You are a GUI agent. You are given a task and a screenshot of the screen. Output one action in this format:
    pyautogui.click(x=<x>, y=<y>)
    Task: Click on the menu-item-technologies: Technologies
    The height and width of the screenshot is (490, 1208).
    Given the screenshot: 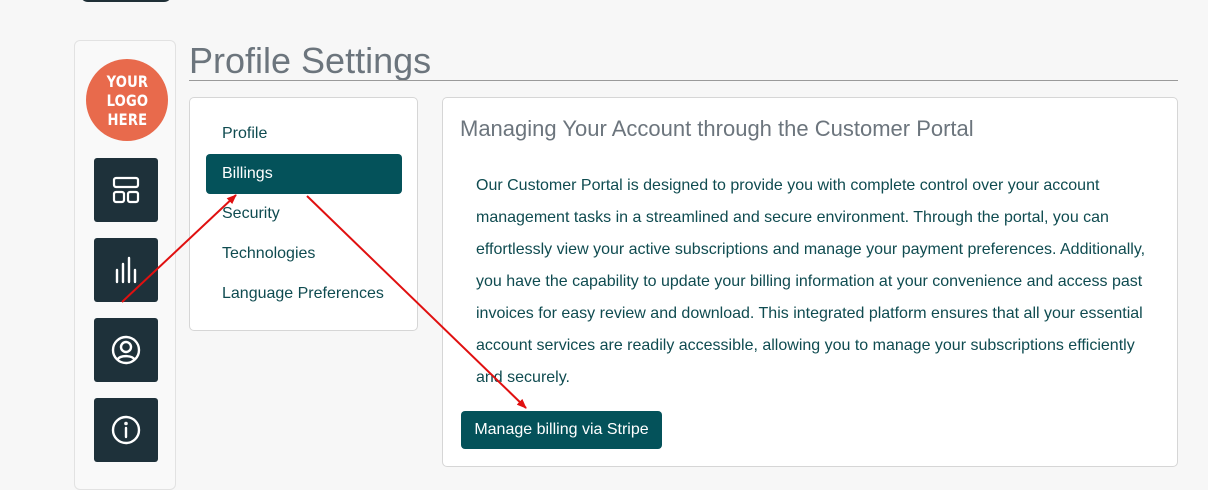 What is the action you would take?
    pyautogui.click(x=304, y=254)
    